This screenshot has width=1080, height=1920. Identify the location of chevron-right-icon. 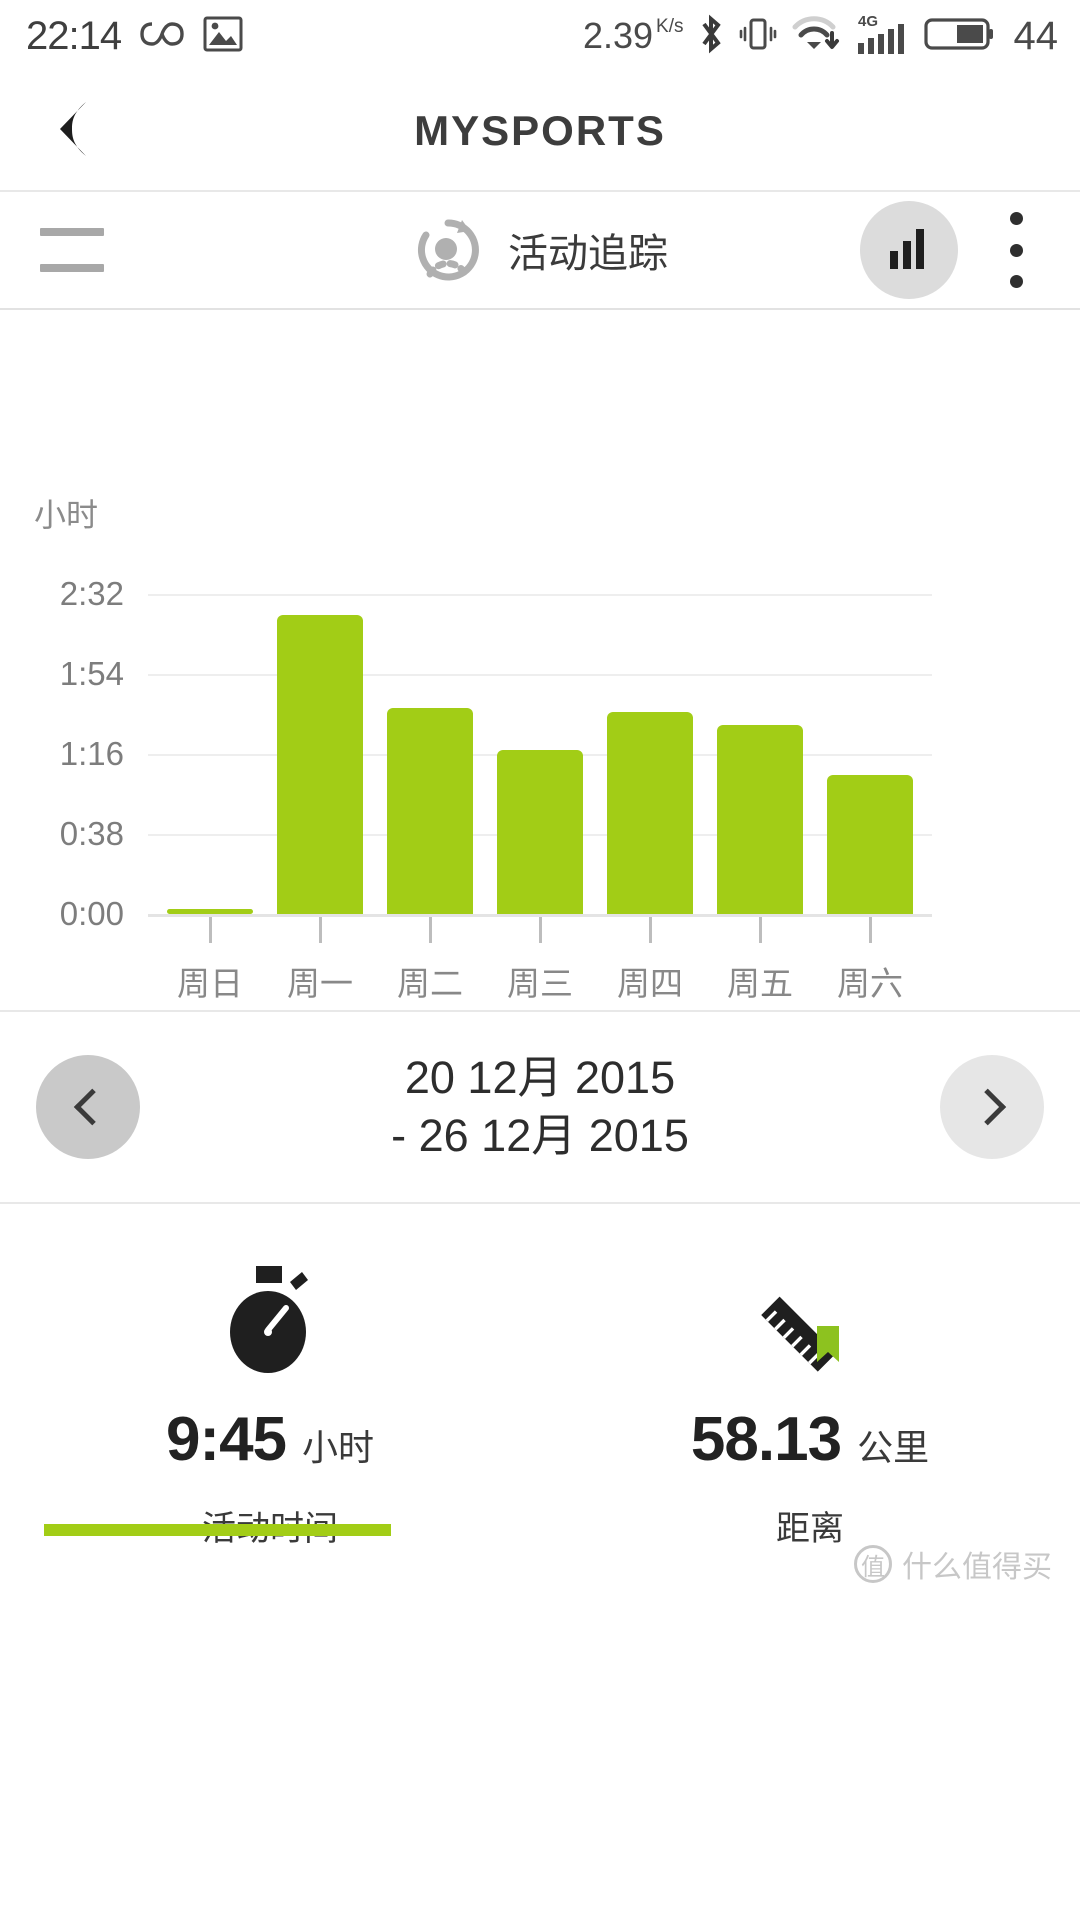
(988, 1107).